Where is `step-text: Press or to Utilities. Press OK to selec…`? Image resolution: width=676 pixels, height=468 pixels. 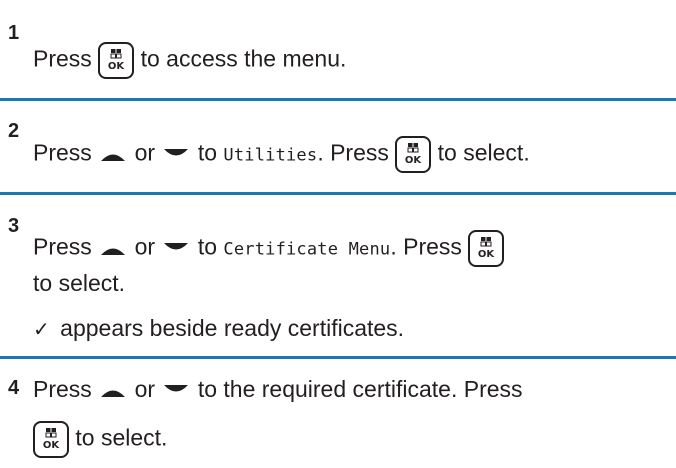 step-text: Press or to Utilities. Press OK to selec… is located at coordinates (281, 154).